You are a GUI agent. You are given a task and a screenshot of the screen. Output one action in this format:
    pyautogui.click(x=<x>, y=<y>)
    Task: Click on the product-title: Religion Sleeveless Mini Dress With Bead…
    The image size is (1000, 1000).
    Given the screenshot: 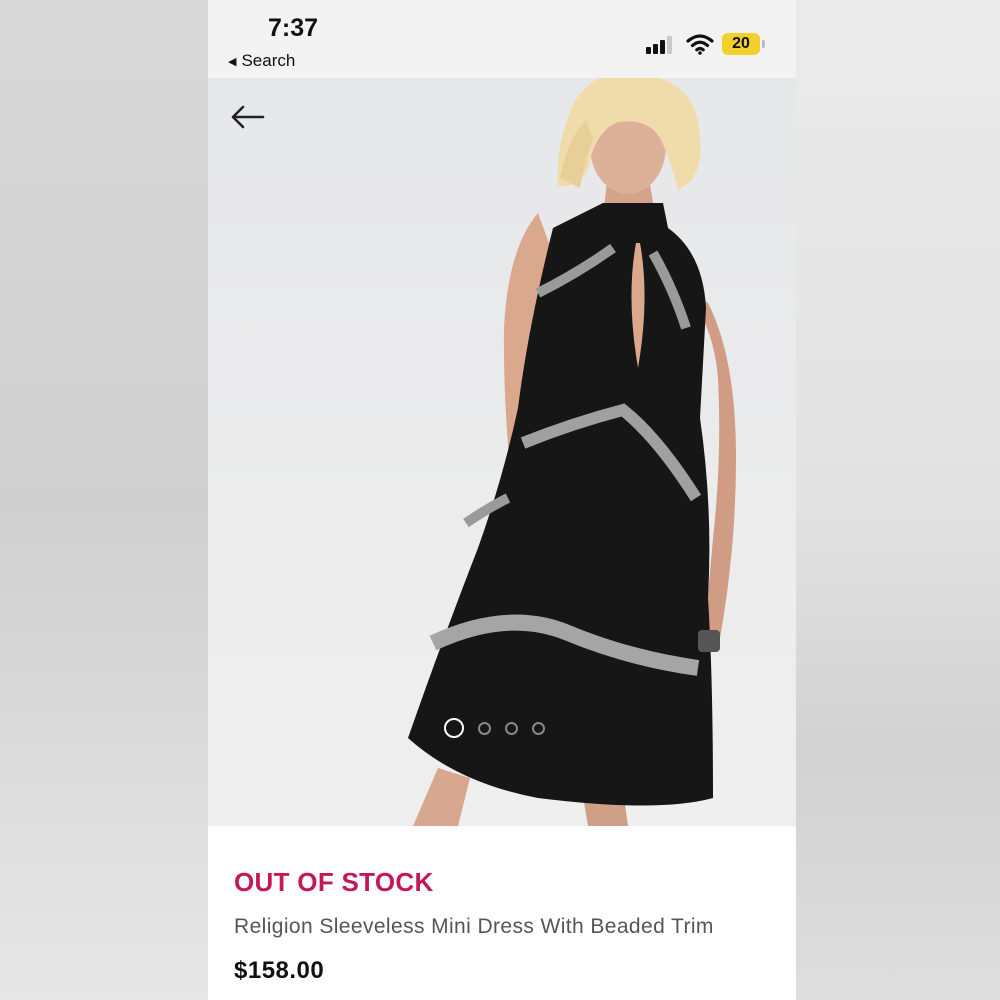 What is the action you would take?
    pyautogui.click(x=474, y=926)
    